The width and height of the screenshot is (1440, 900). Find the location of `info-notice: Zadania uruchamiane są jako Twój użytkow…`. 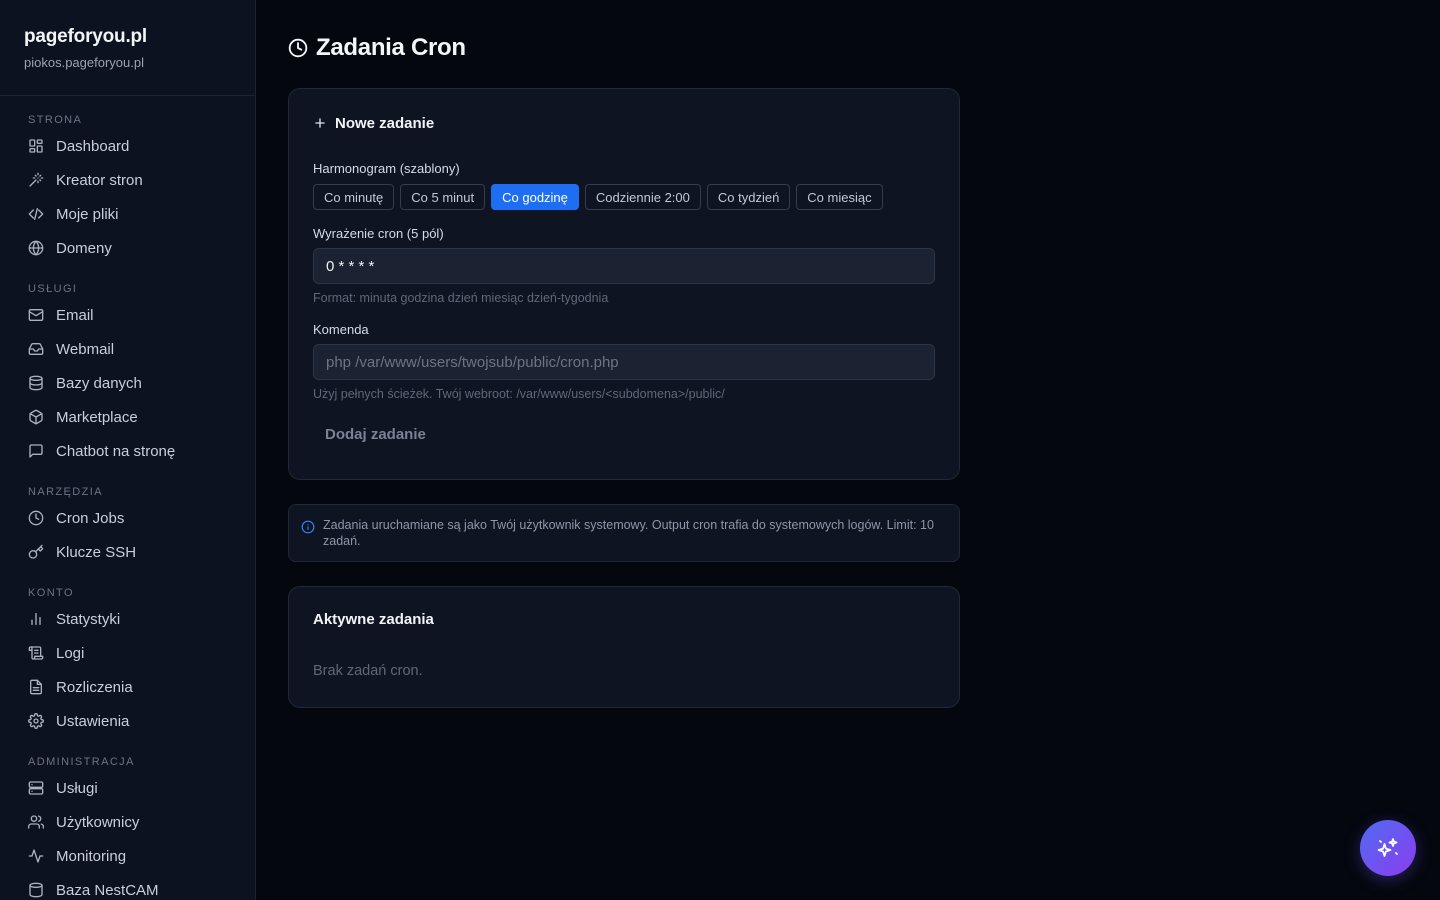

info-notice: Zadania uruchamiane są jako Twój użytkow… is located at coordinates (624, 533).